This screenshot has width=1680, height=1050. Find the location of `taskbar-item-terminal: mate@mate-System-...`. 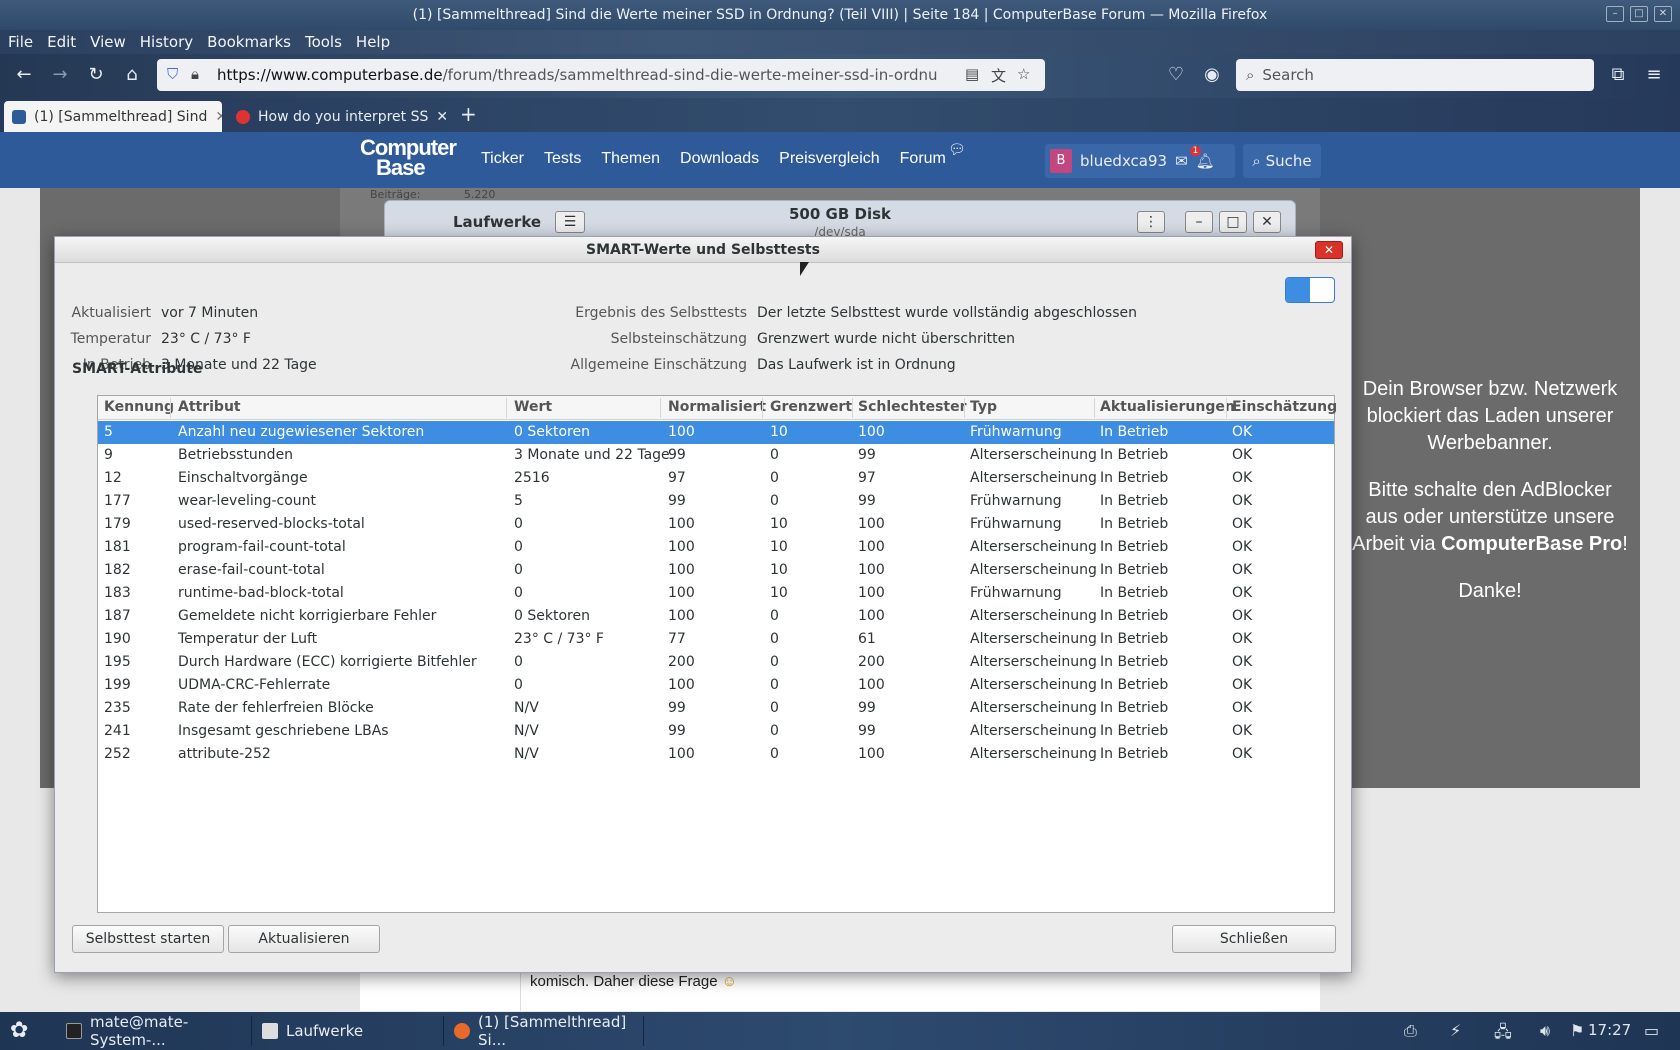

taskbar-item-terminal: mate@mate-System-... is located at coordinates (155, 1031).